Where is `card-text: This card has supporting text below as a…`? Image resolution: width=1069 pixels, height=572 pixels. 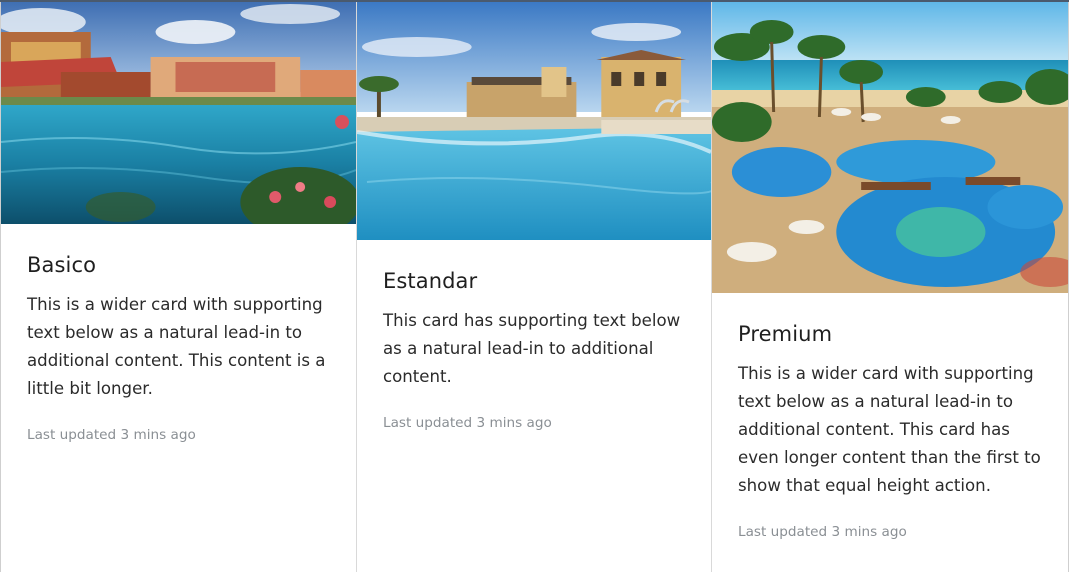
card-text: This card has supporting text below as a… is located at coordinates (532, 348).